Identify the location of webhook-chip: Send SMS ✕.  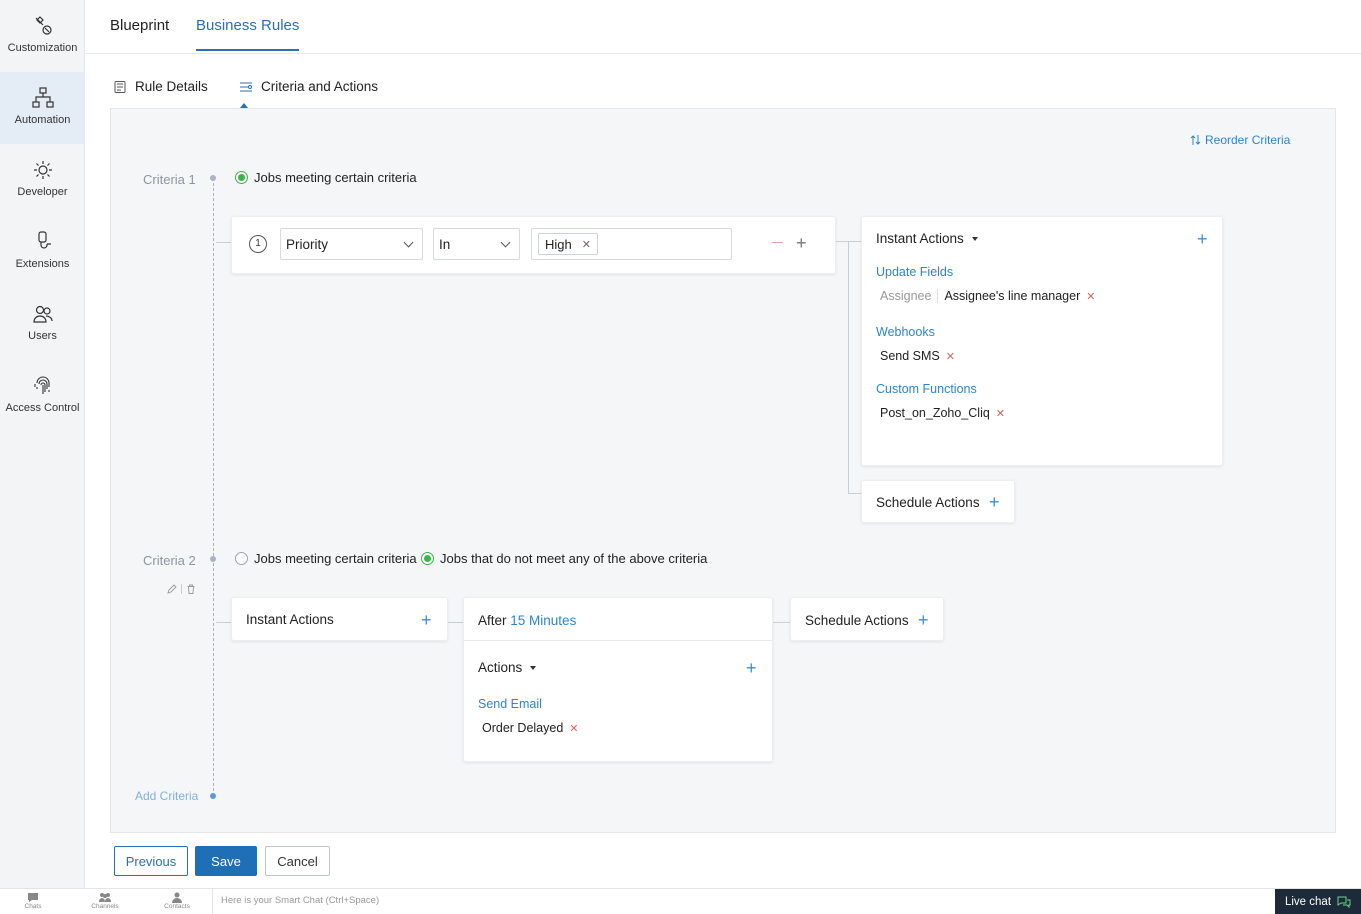
(917, 356).